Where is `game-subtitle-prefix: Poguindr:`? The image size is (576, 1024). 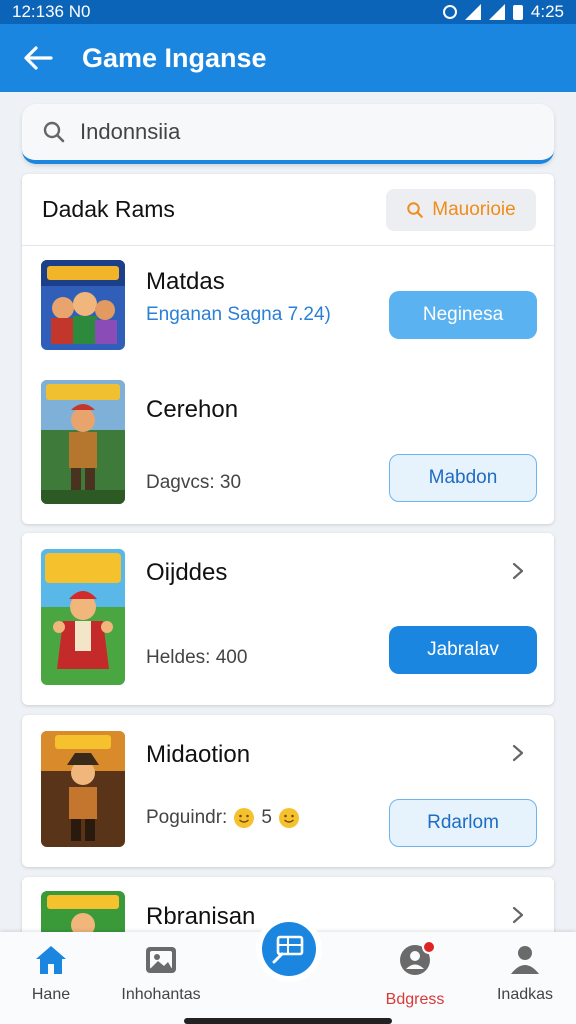 game-subtitle-prefix: Poguindr: is located at coordinates (187, 817).